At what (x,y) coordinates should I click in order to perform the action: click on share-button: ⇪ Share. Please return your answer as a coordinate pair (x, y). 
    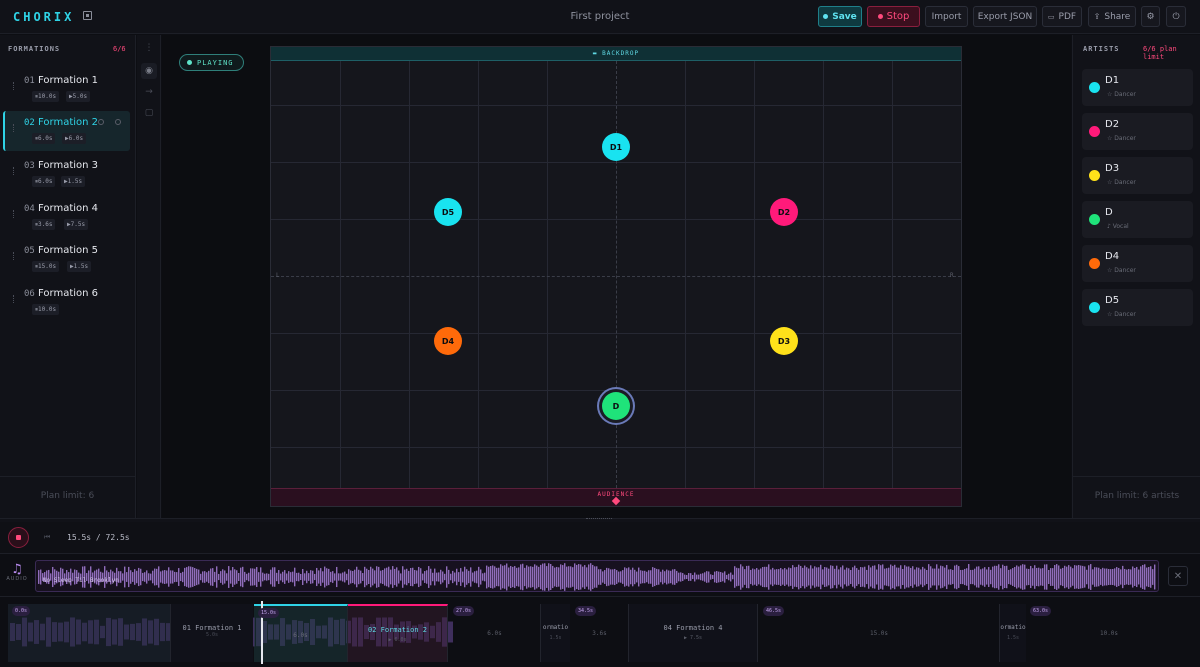
    Looking at the image, I should click on (1112, 16).